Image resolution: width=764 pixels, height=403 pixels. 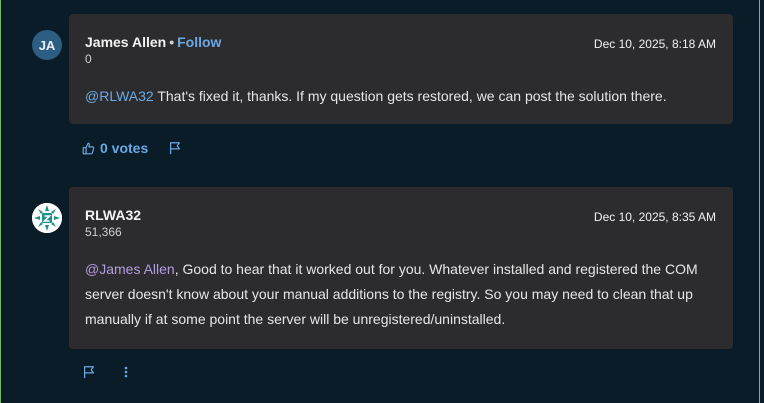 I want to click on follow-link: Follow, so click(x=199, y=42).